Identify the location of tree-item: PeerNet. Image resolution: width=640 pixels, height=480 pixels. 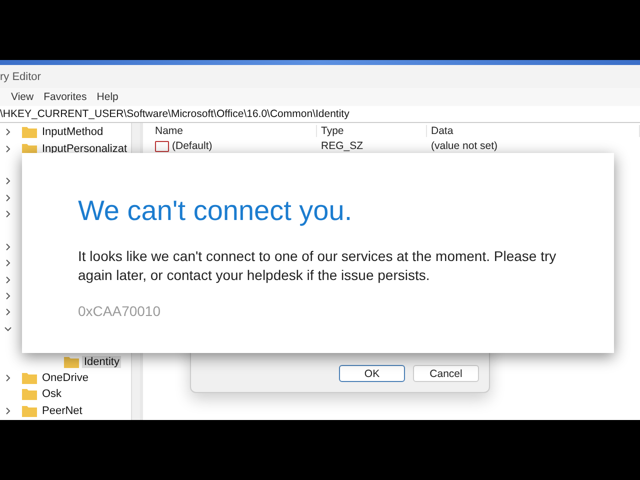
(62, 410).